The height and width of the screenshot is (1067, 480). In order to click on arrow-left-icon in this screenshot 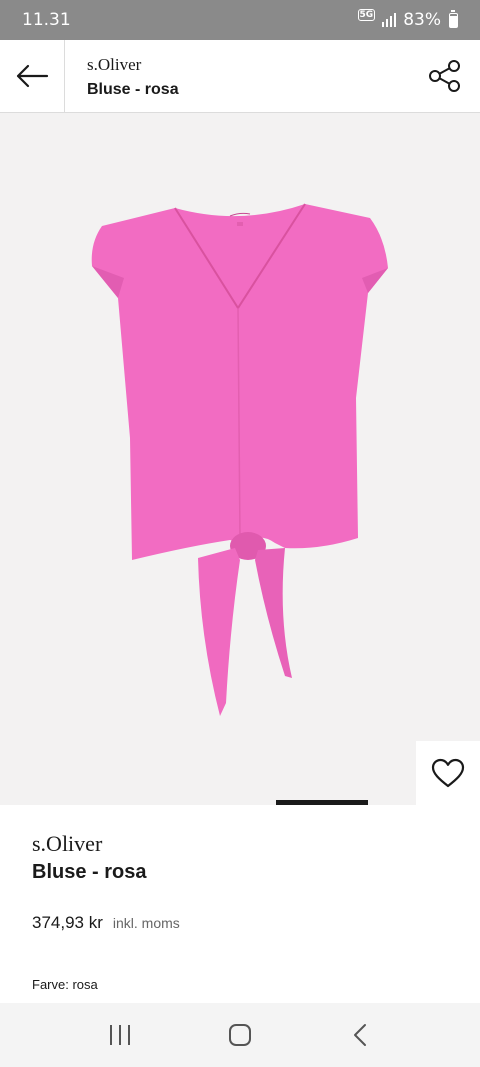, I will do `click(32, 76)`.